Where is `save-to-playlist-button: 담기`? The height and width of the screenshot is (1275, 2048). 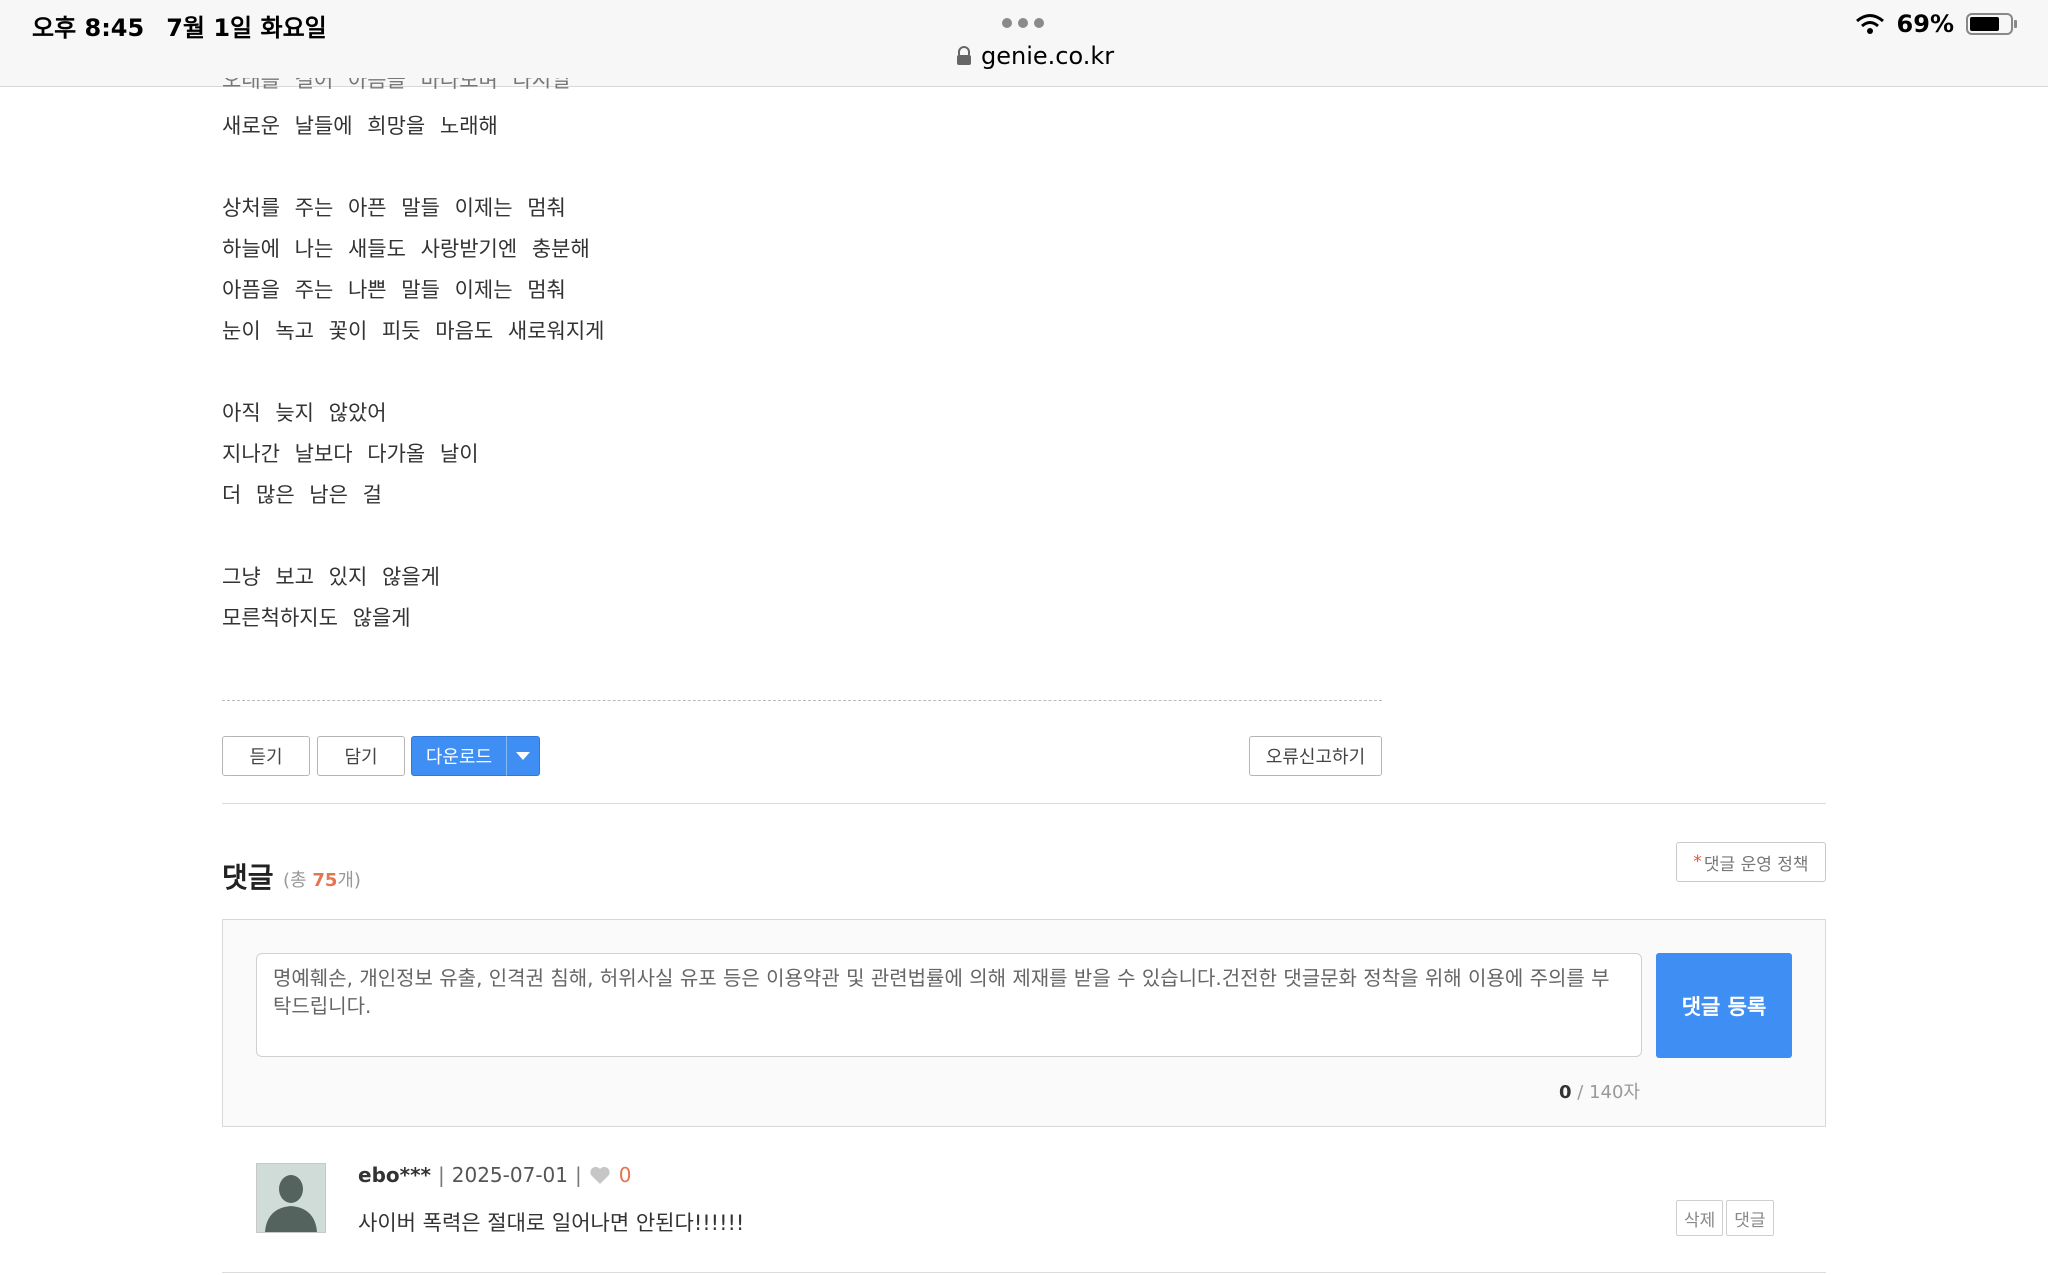
save-to-playlist-button: 담기 is located at coordinates (361, 756).